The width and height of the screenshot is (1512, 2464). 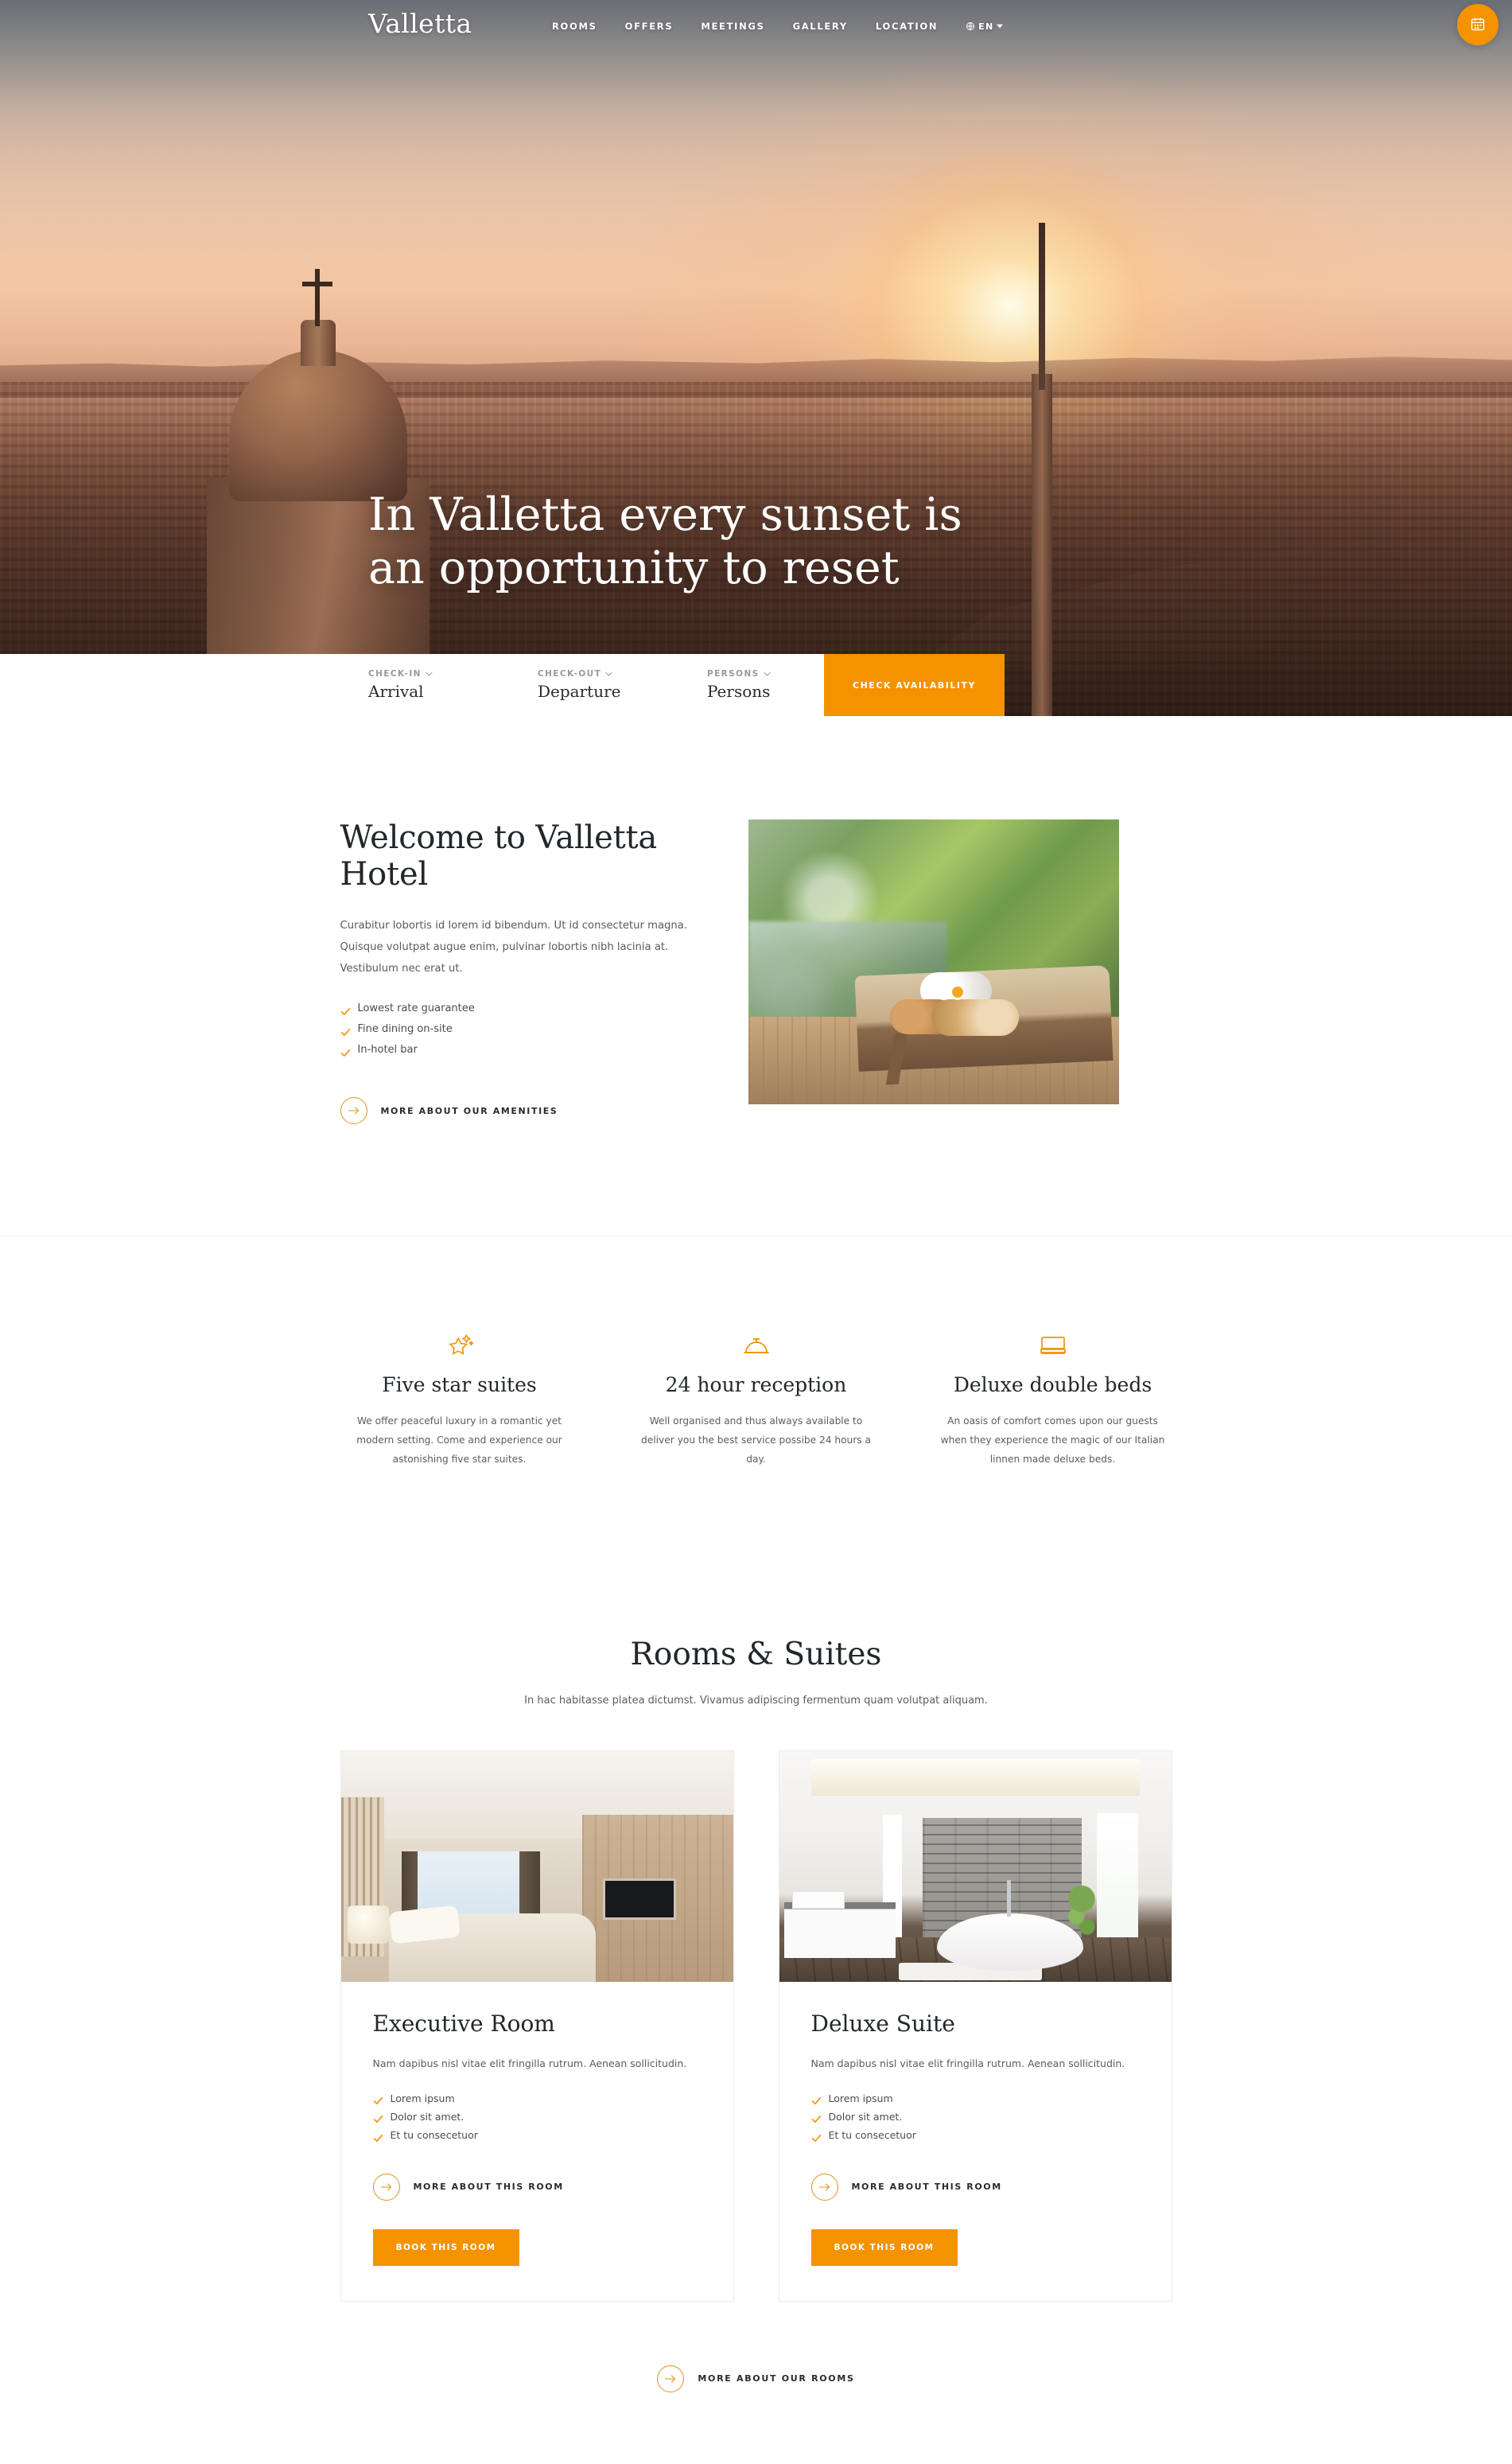 I want to click on checkout-label-row: CHECK-OUT, so click(x=622, y=674).